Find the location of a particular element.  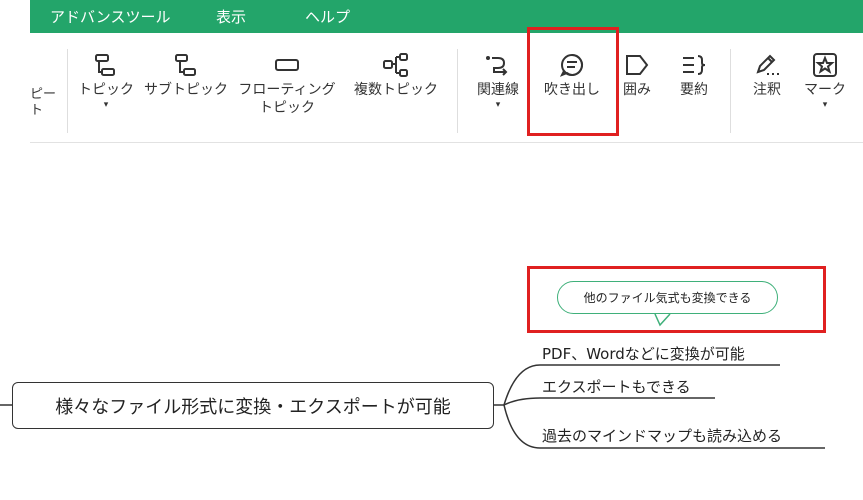

subtopic-export: エクスポートもできる is located at coordinates (616, 386).